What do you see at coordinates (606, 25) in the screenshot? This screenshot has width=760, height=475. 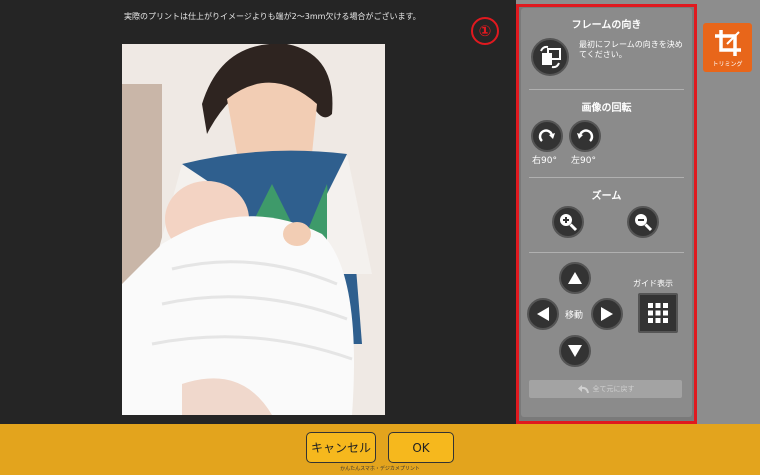 I see `orientation-title: フレームの向き` at bounding box center [606, 25].